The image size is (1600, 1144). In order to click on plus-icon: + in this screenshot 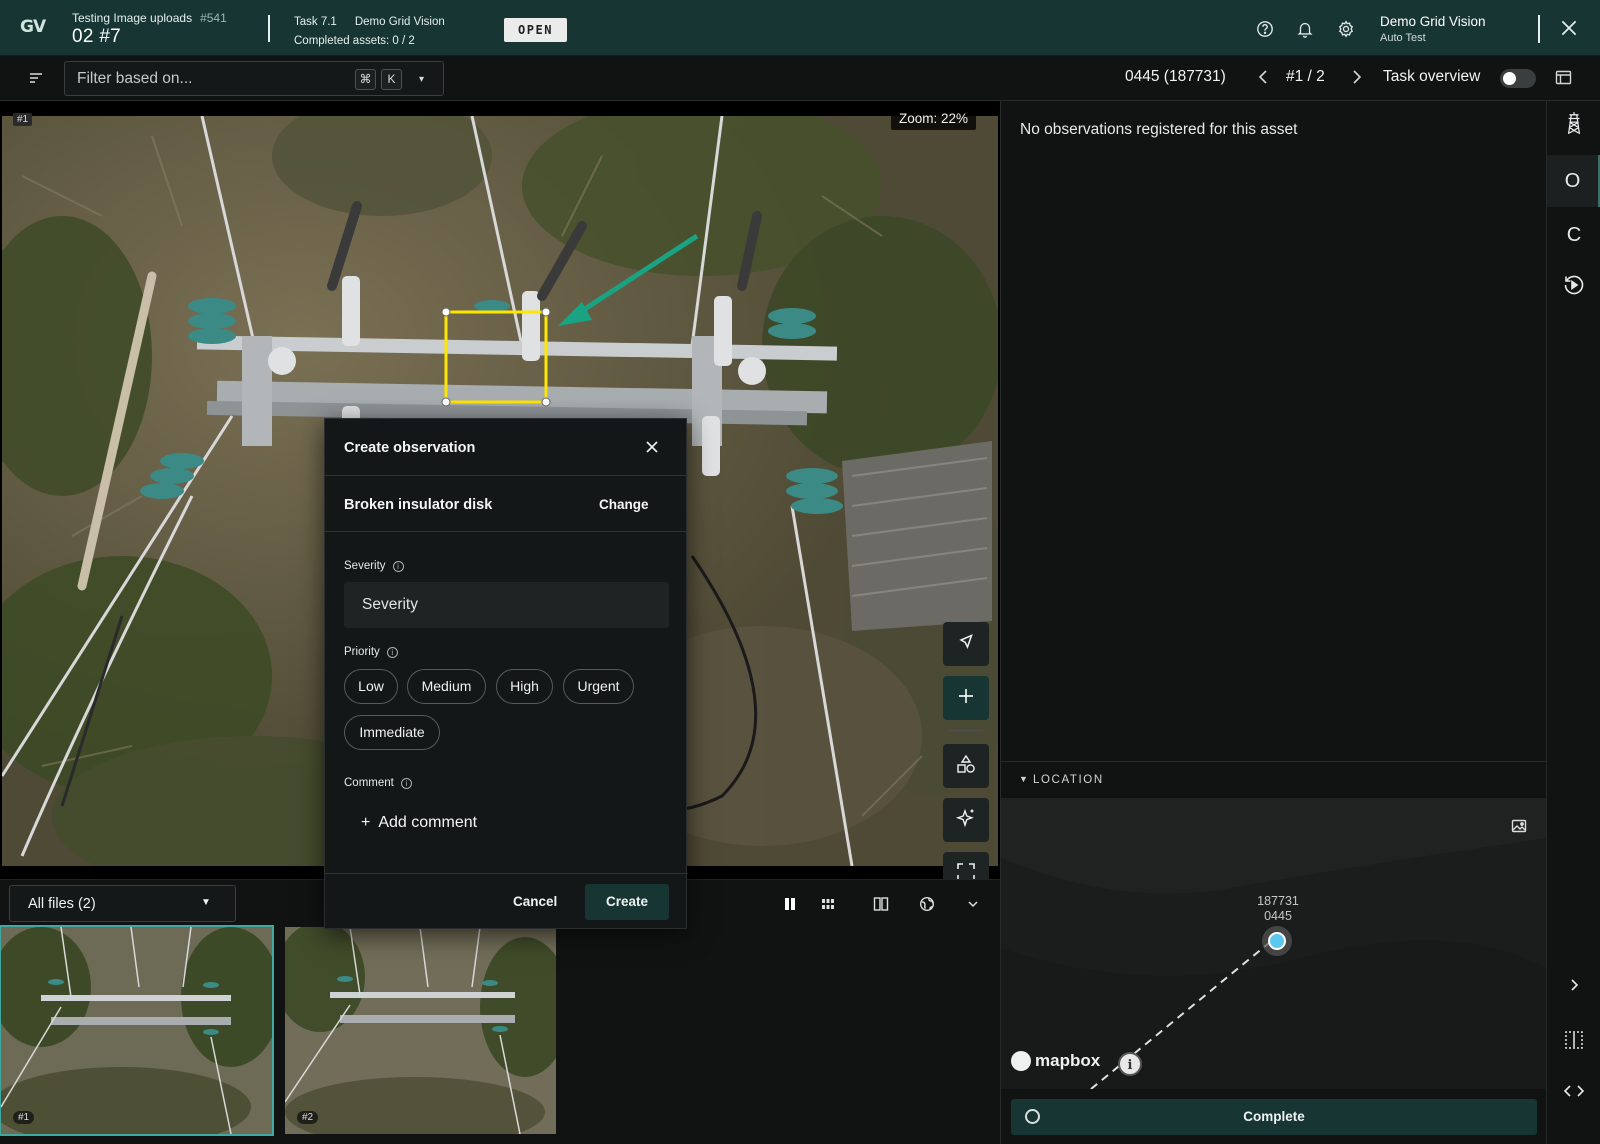, I will do `click(366, 822)`.